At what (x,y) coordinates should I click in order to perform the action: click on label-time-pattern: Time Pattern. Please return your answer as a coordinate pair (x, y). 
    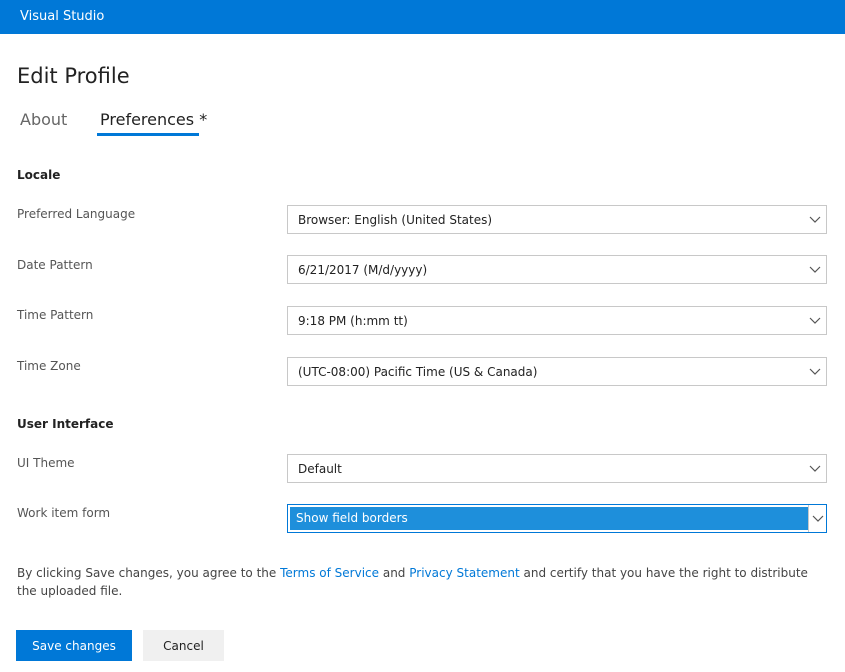
    Looking at the image, I should click on (55, 315).